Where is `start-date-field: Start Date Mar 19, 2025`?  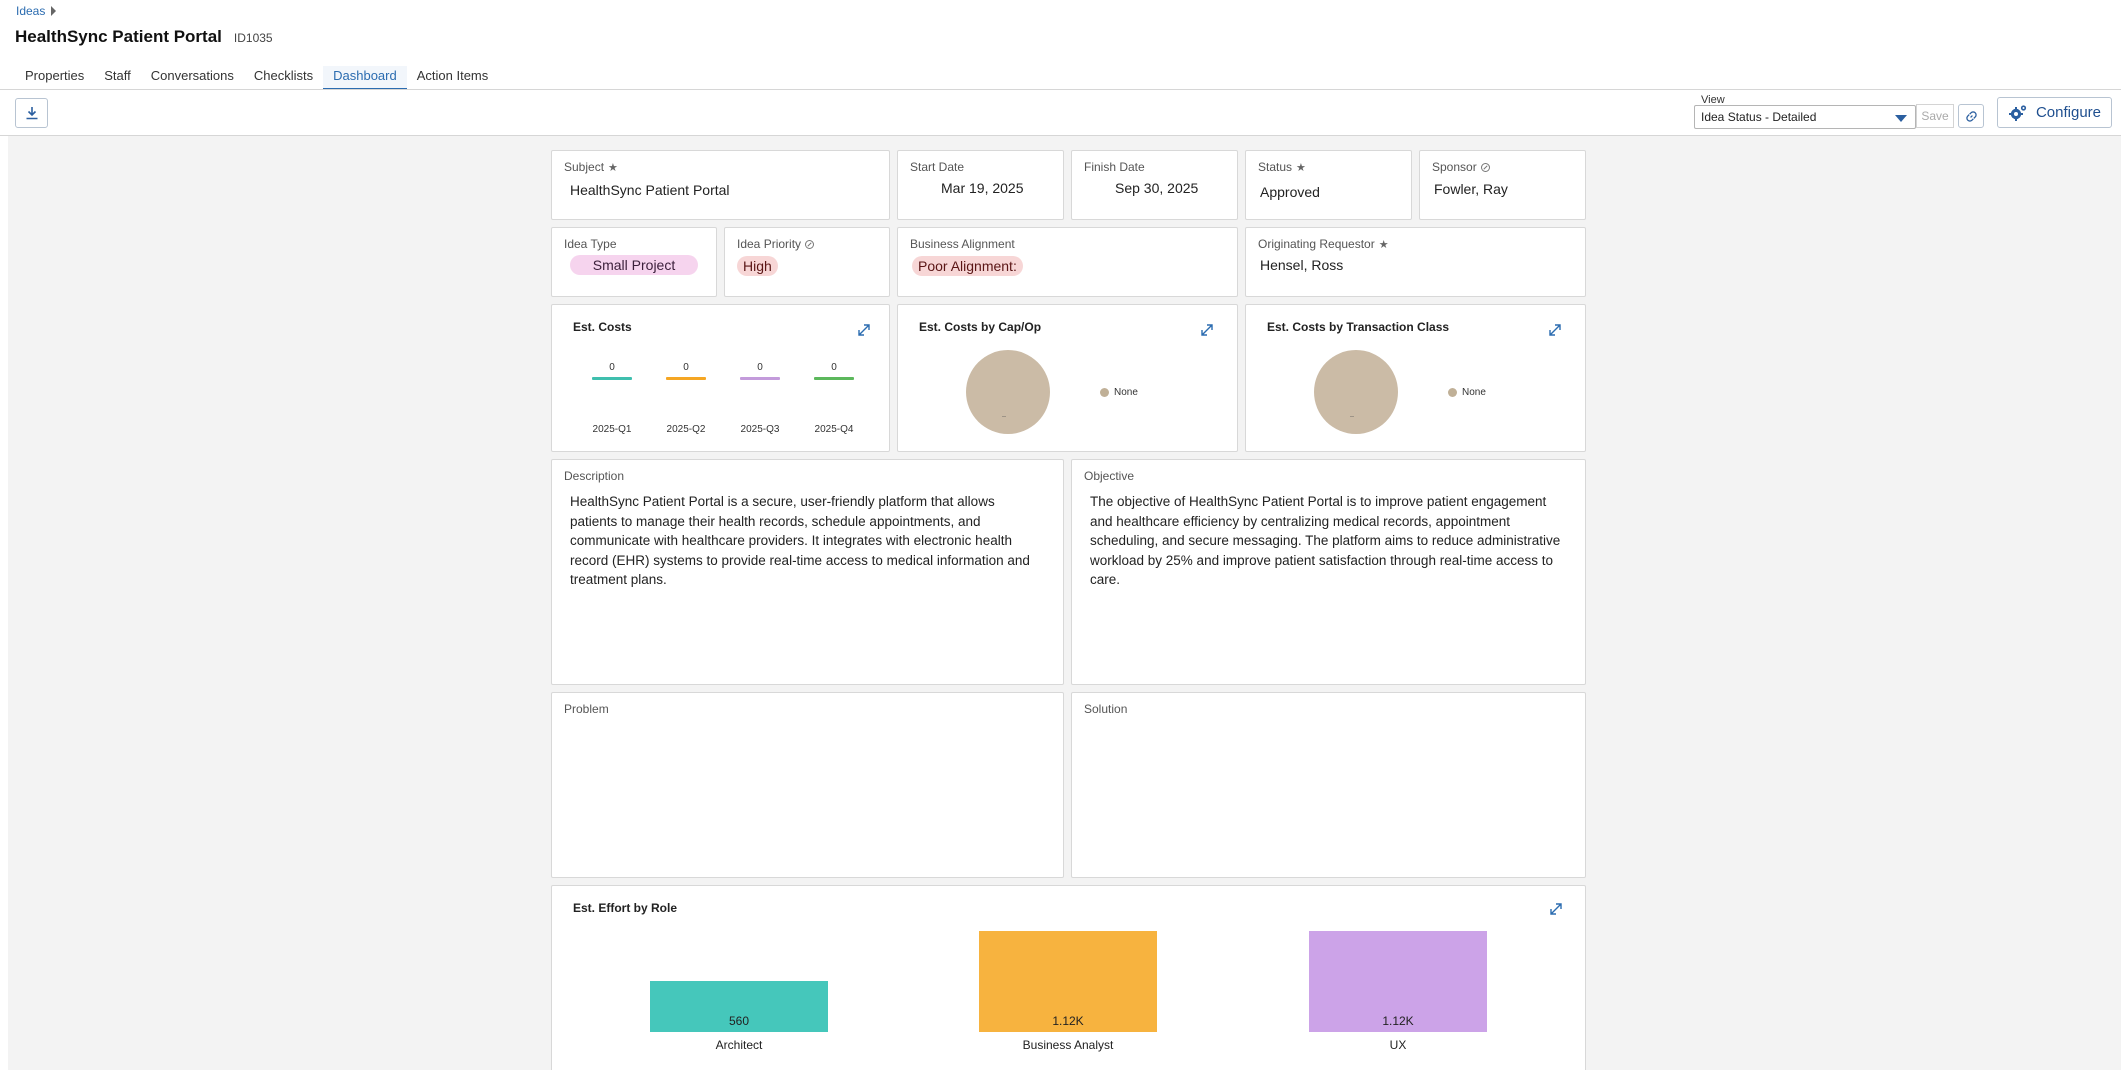 start-date-field: Start Date Mar 19, 2025 is located at coordinates (980, 185).